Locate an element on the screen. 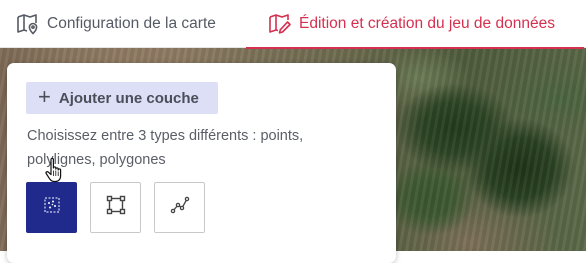  polygon-type-button is located at coordinates (115, 207).